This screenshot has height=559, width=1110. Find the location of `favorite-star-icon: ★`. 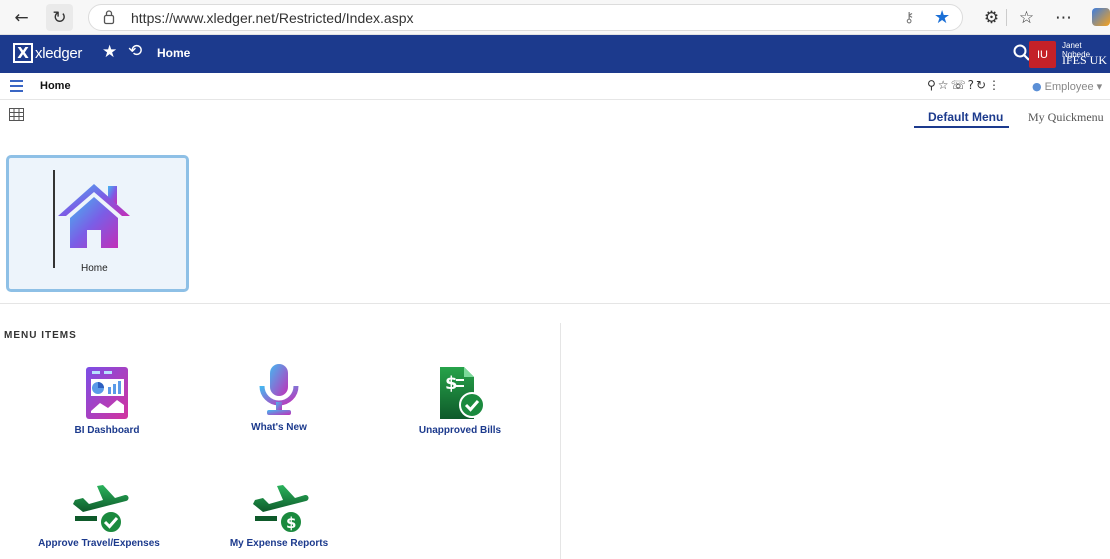

favorite-star-icon: ★ is located at coordinates (942, 17).